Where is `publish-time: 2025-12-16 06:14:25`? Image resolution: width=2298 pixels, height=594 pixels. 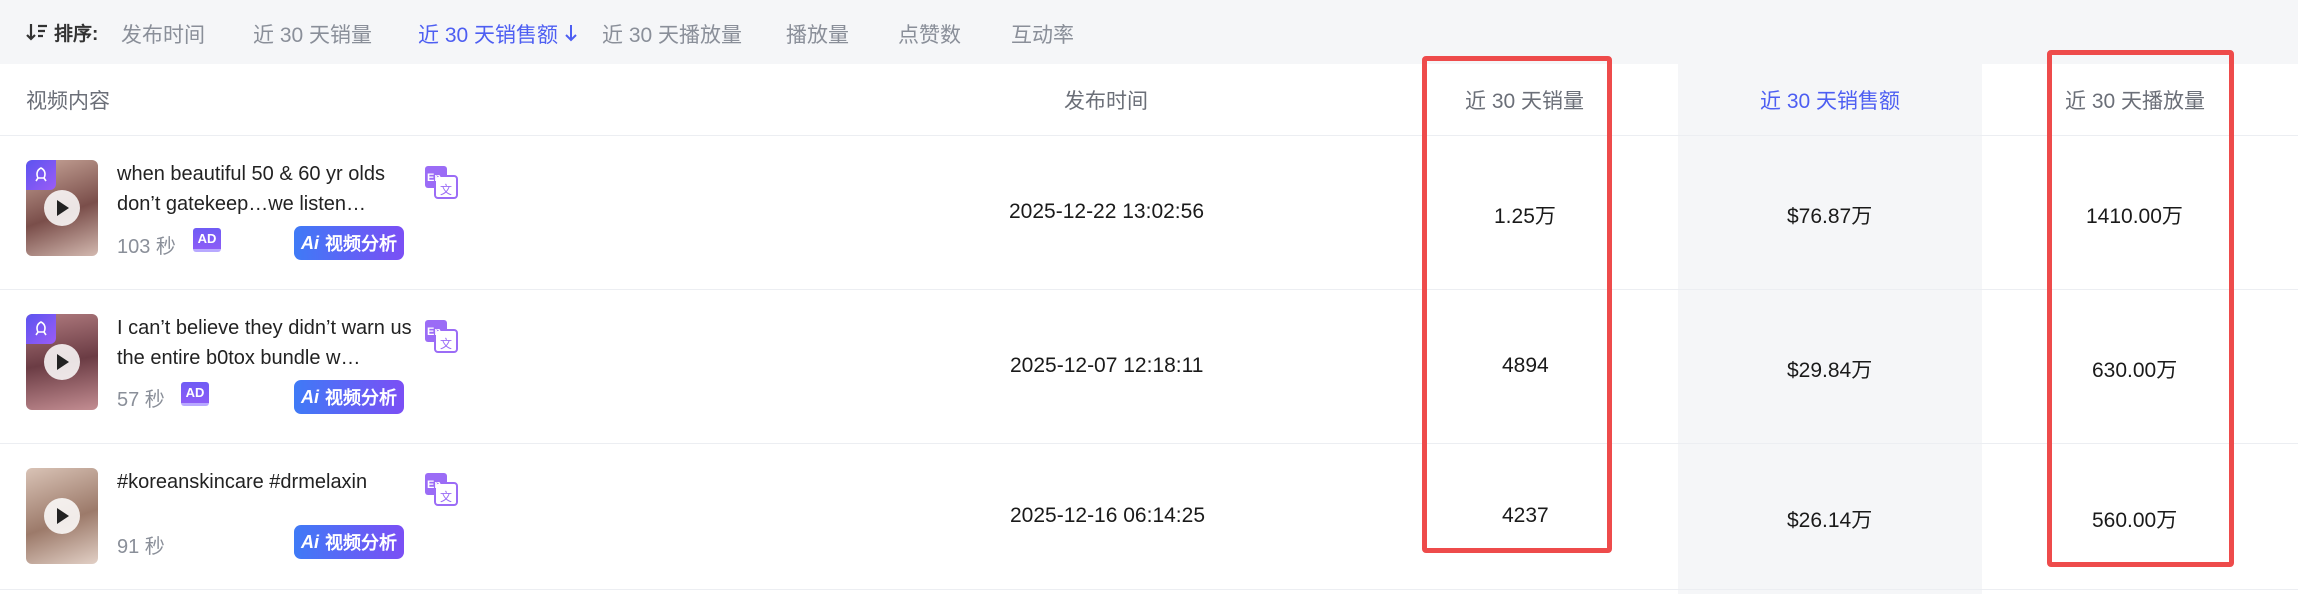 publish-time: 2025-12-16 06:14:25 is located at coordinates (1107, 515).